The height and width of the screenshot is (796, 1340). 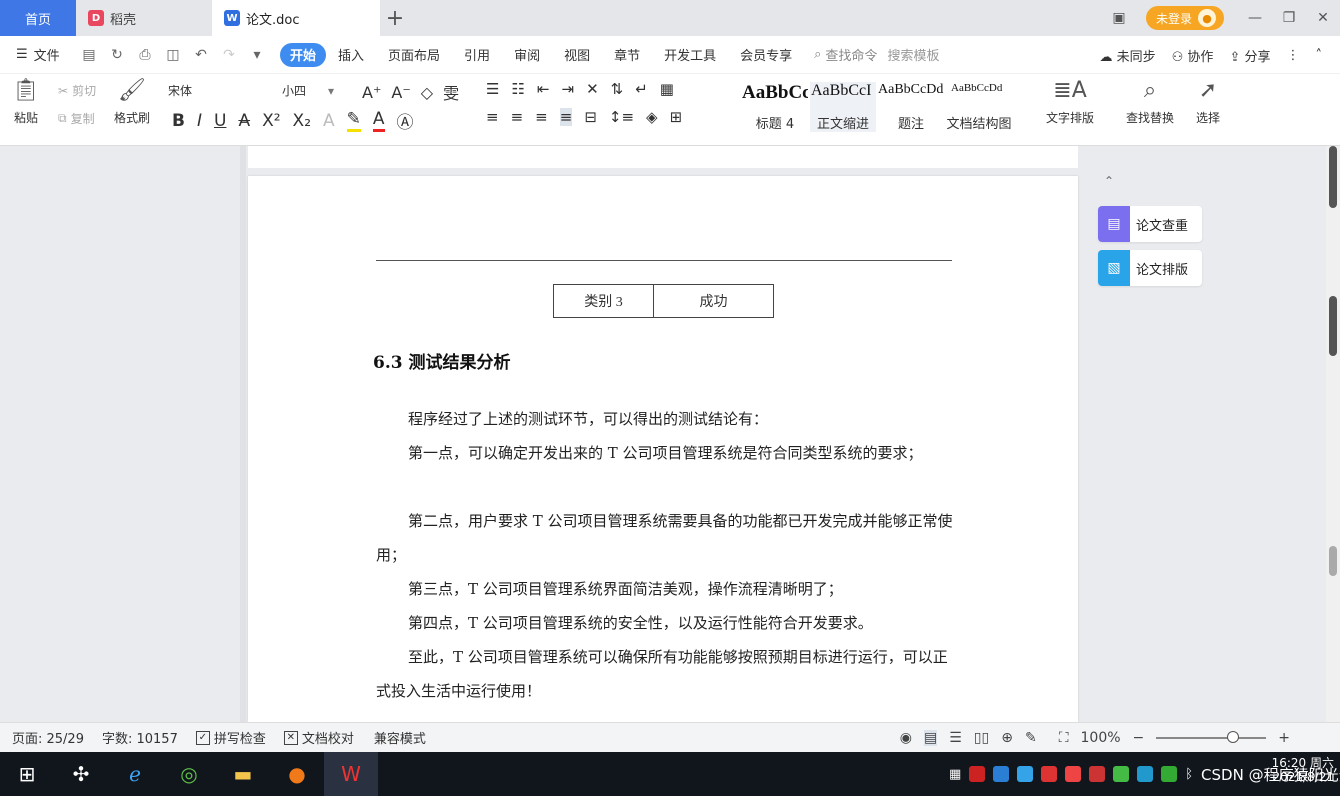 I want to click on tray-shield-icon, so click(x=1025, y=774).